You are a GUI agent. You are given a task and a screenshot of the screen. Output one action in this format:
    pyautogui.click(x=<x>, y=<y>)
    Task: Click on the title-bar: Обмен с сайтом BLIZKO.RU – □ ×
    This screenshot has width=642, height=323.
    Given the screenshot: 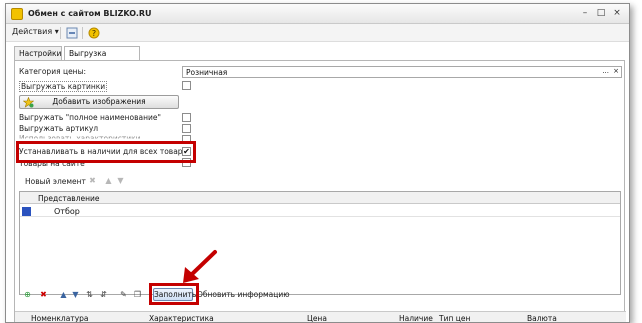 What is the action you would take?
    pyautogui.click(x=317, y=14)
    